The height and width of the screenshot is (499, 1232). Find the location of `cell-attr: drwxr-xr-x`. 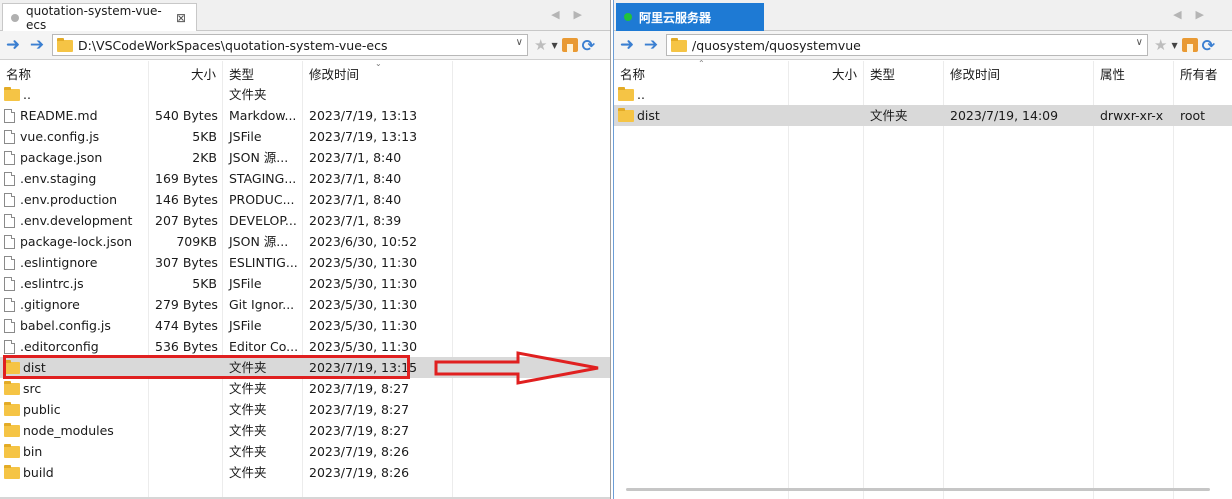

cell-attr: drwxr-xr-x is located at coordinates (1132, 115).